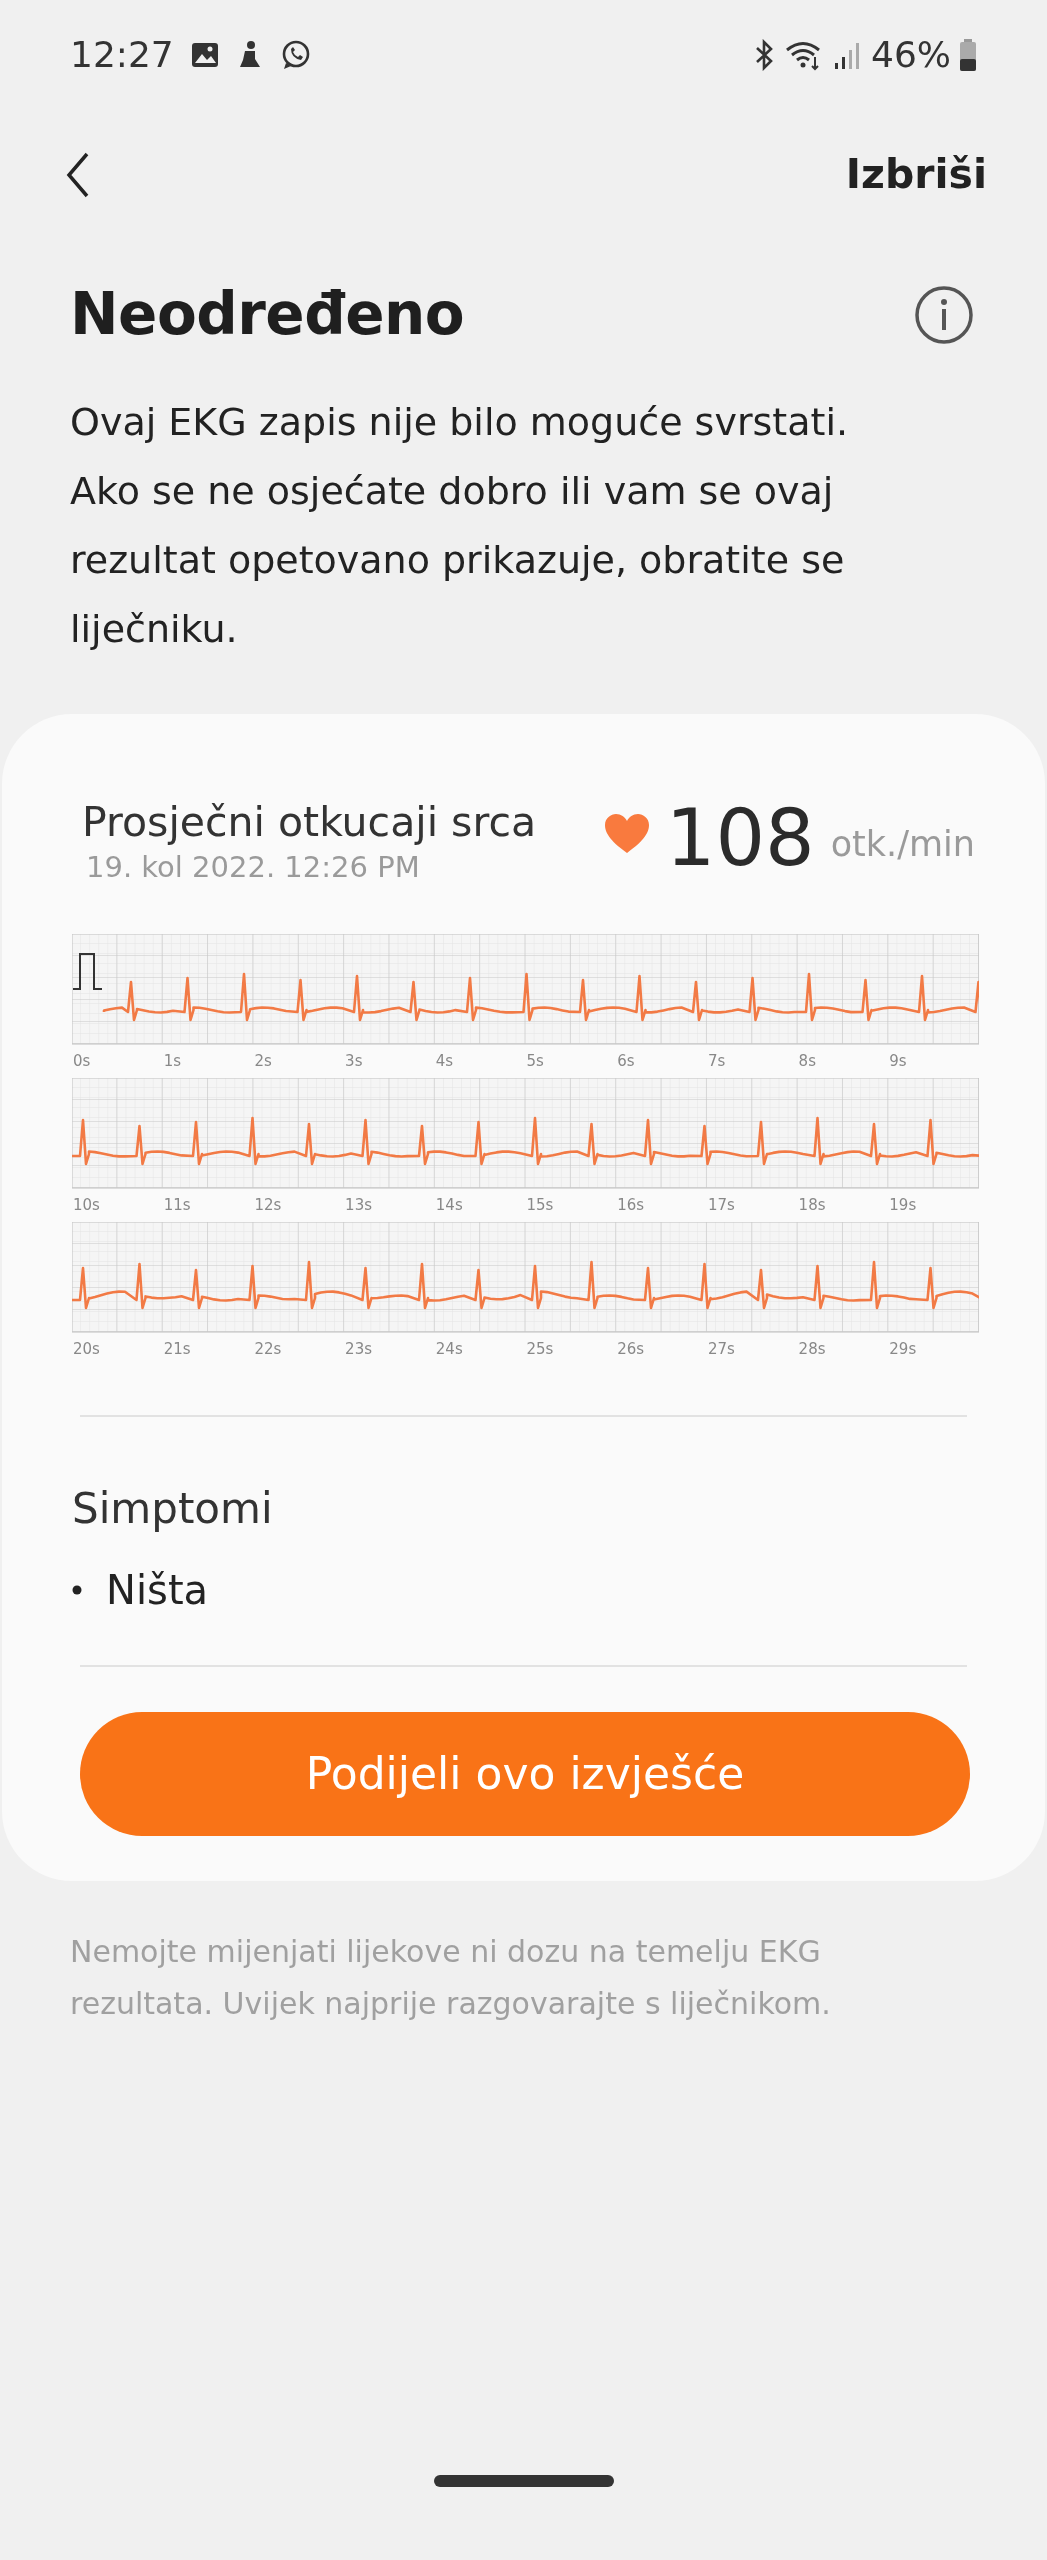 Image resolution: width=1047 pixels, height=2560 pixels. I want to click on status-time: 12:27, so click(122, 55).